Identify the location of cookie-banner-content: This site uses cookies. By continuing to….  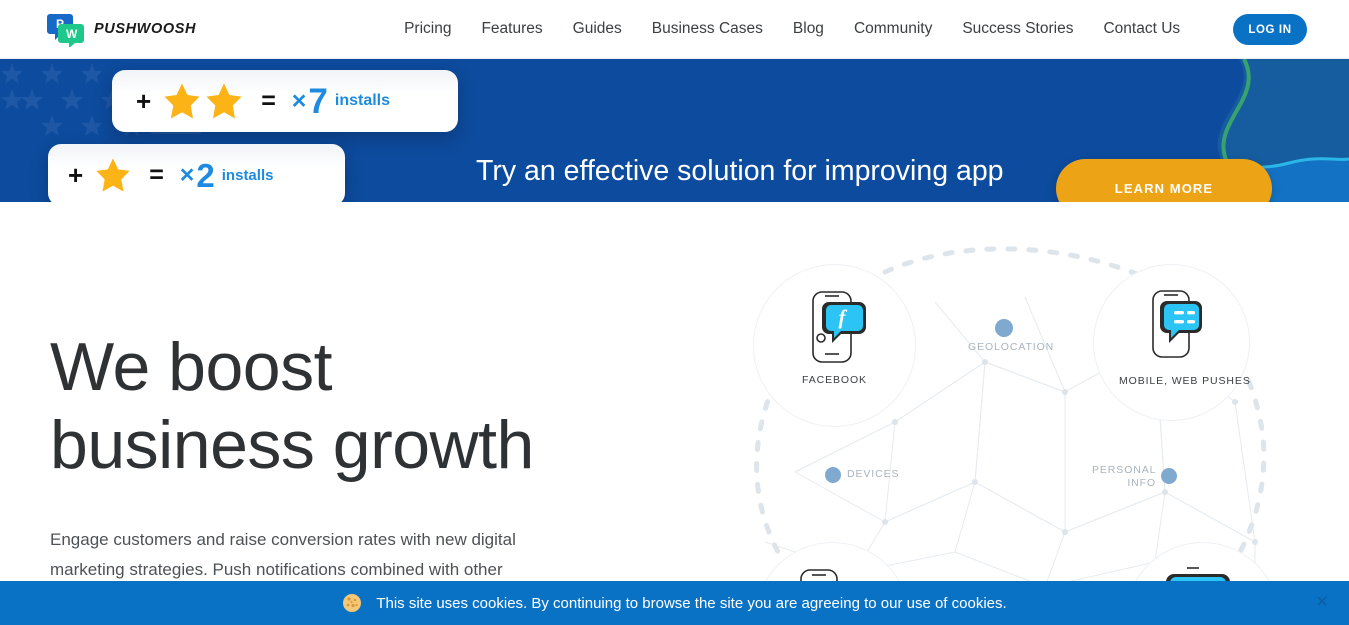
(674, 603).